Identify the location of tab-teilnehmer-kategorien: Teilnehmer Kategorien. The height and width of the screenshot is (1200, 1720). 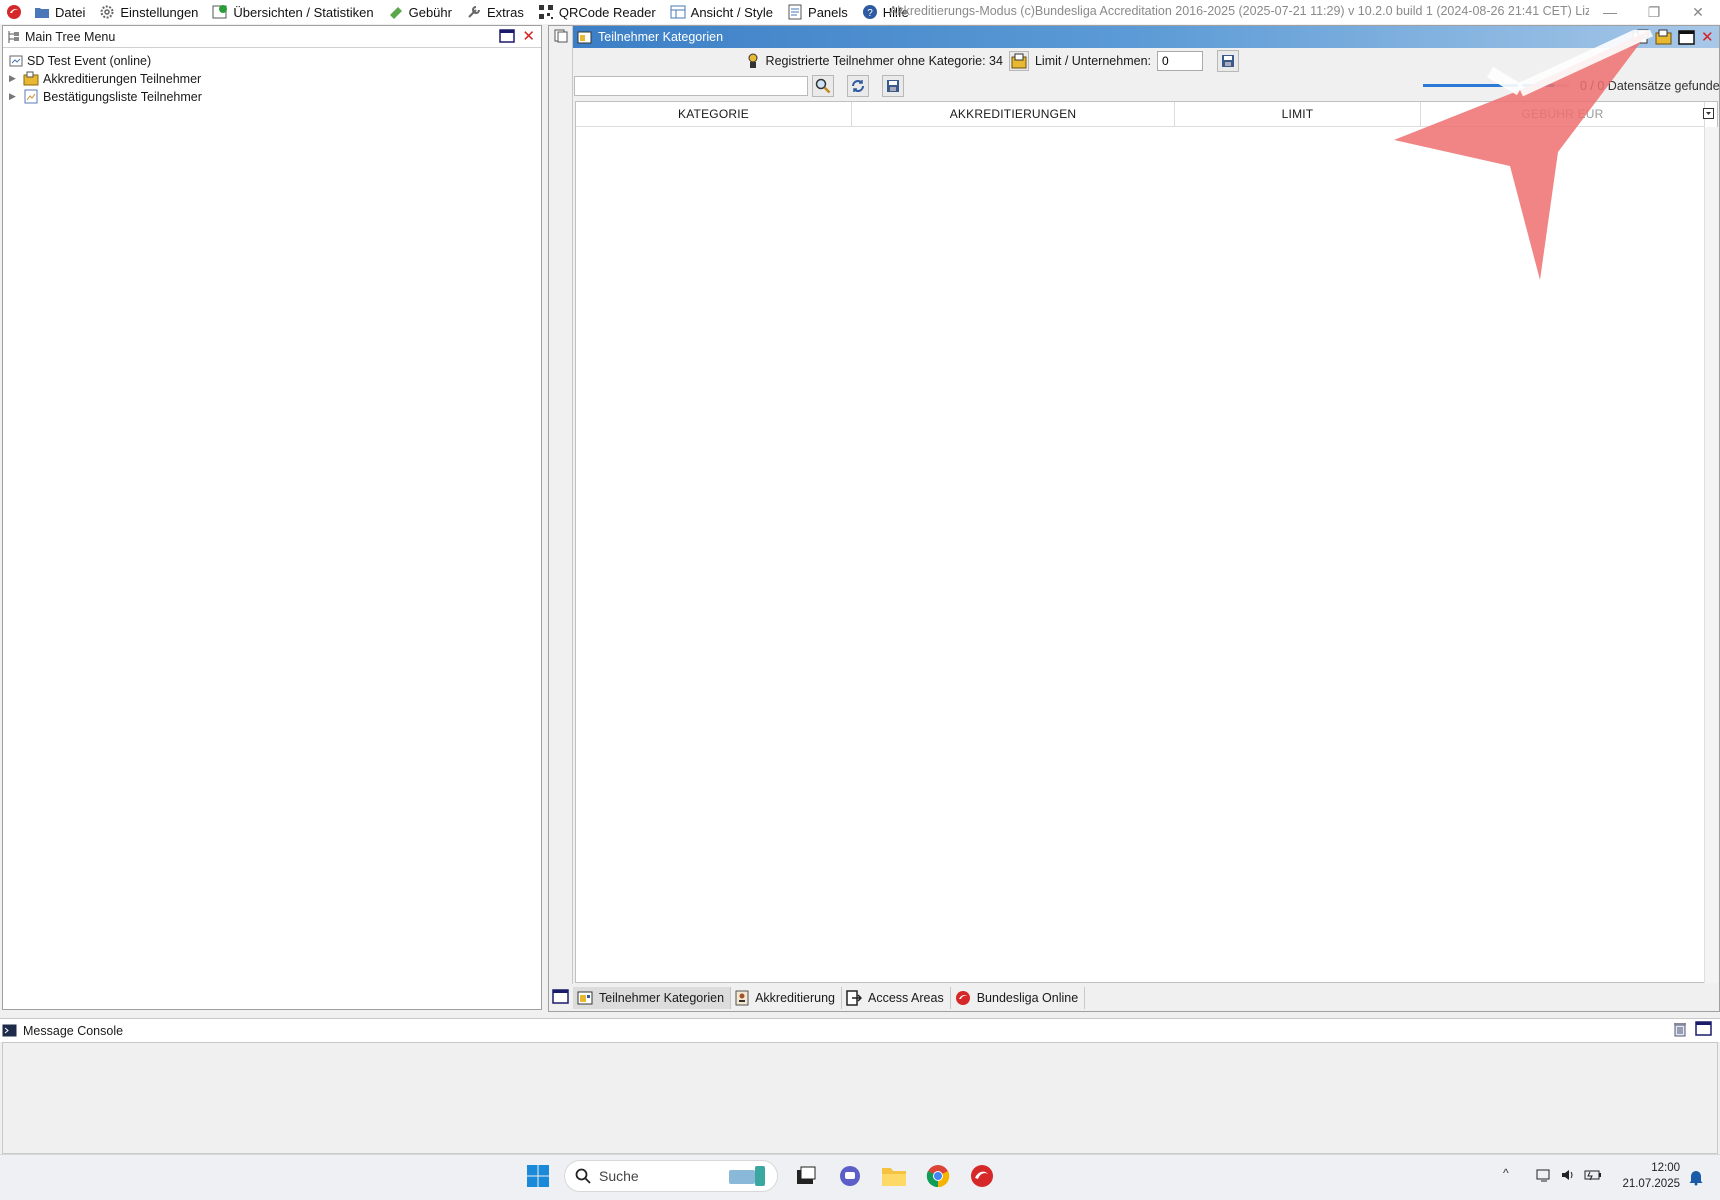
(652, 998).